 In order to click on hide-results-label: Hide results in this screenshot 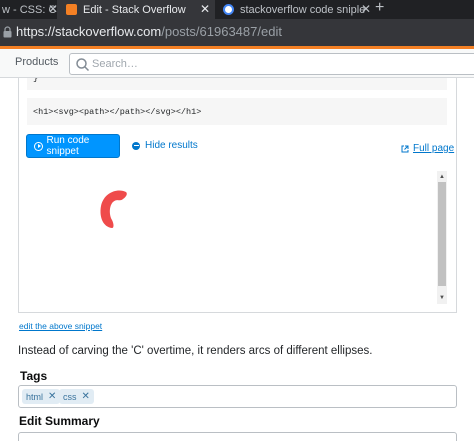, I will do `click(171, 145)`.